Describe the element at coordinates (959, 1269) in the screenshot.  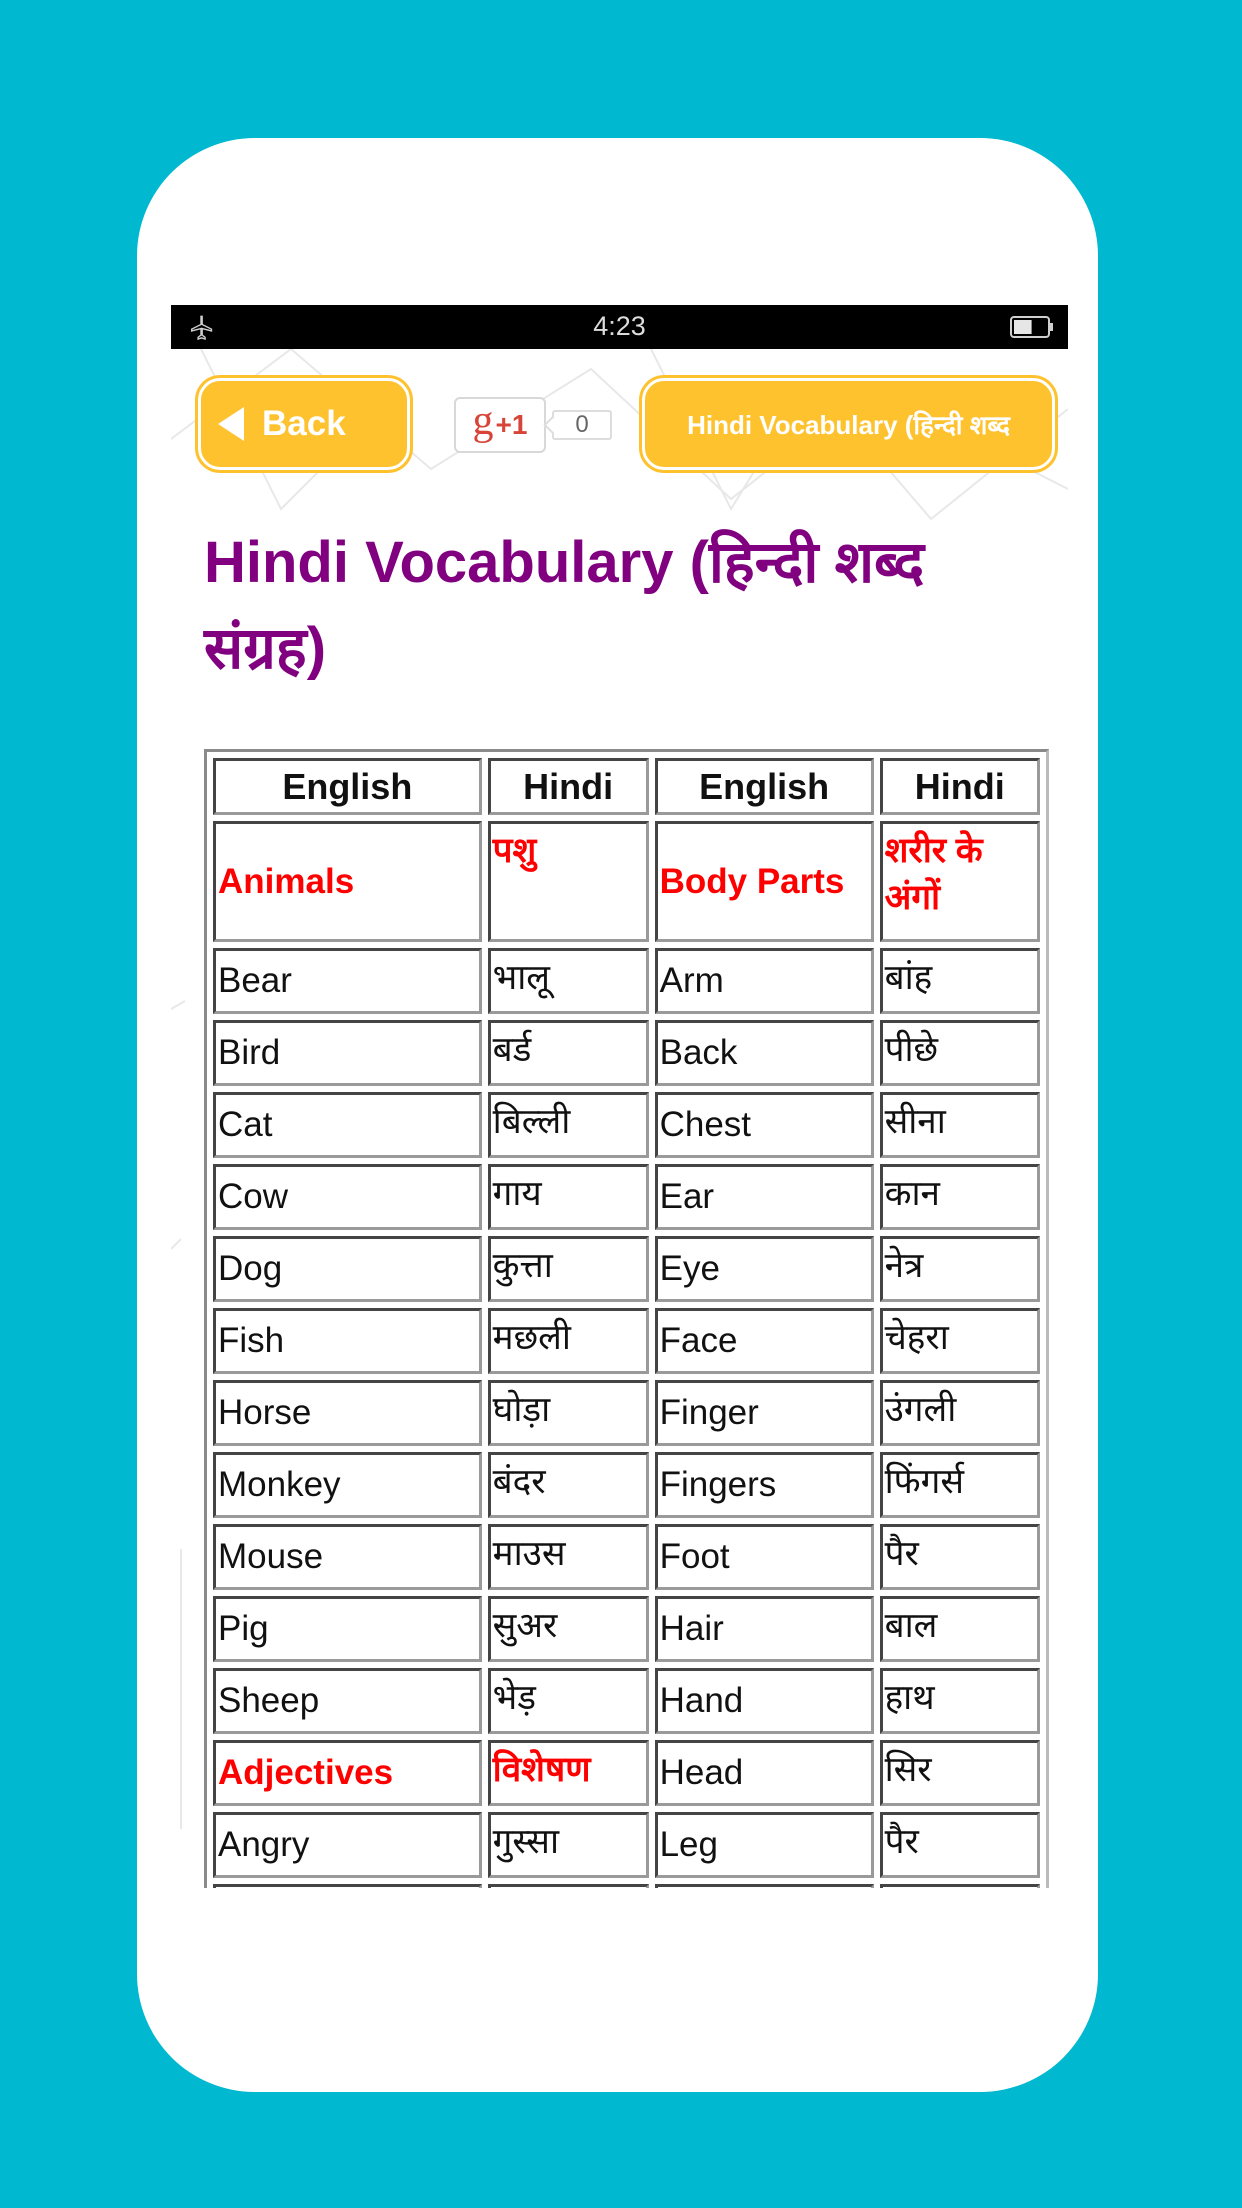
I see `hindi-cell: नेत्र` at that location.